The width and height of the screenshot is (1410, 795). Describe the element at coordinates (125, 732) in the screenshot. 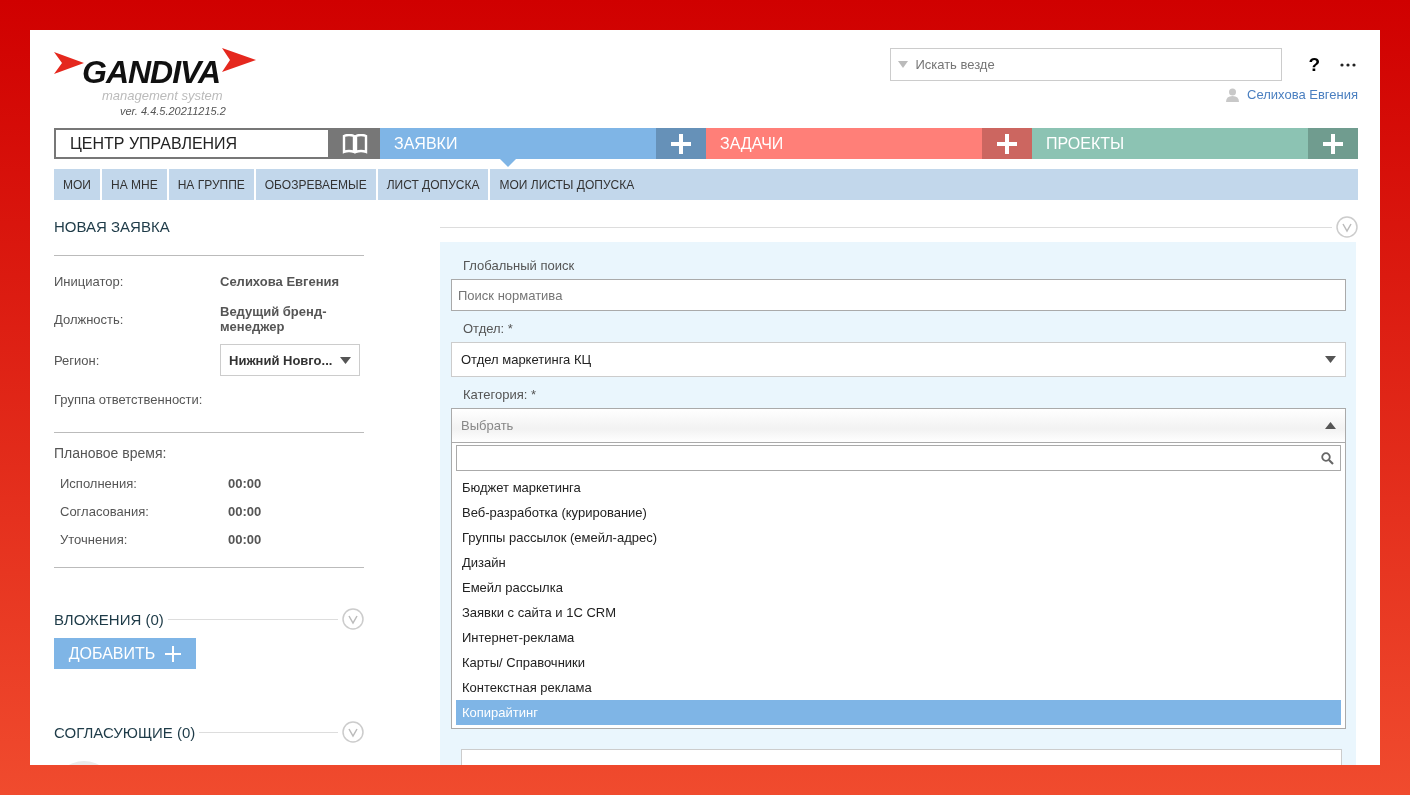

I see `section-title: СОГЛАСУЮЩИЕ (0)` at that location.